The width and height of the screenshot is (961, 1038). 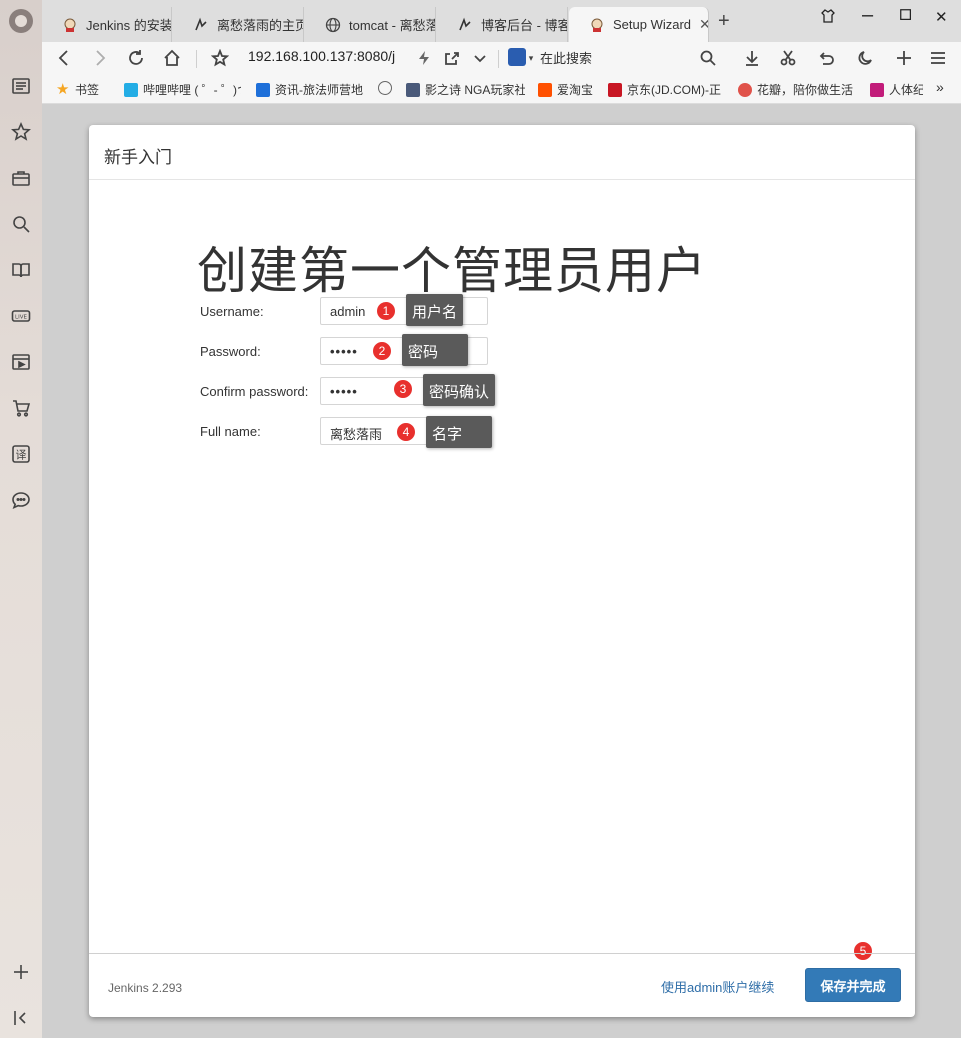 I want to click on continue-as-admin-link: 使用admin账户继续, so click(x=717, y=986).